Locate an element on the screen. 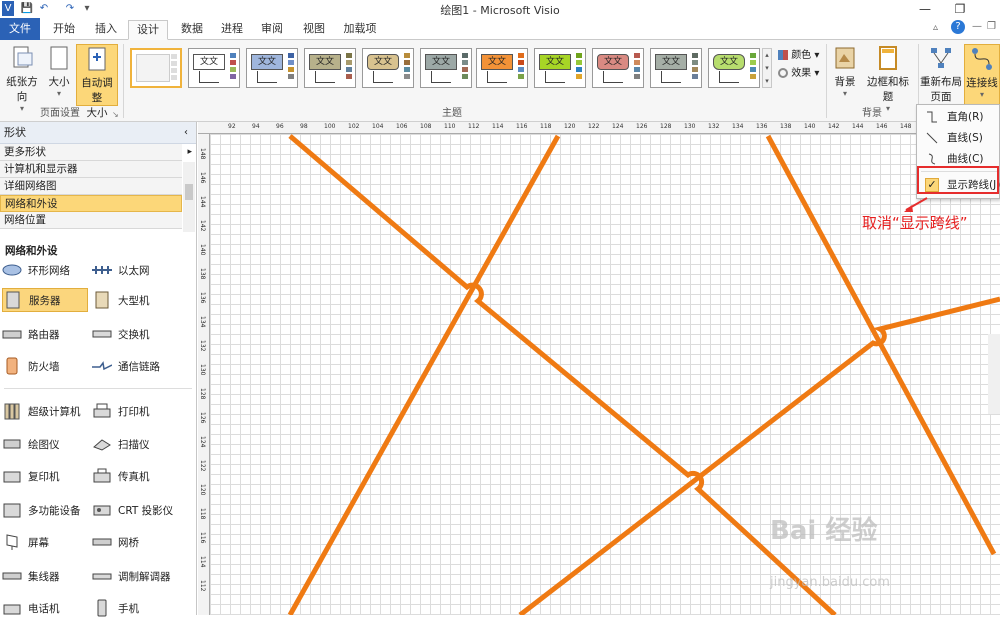  telephone-icon is located at coordinates (12, 608).